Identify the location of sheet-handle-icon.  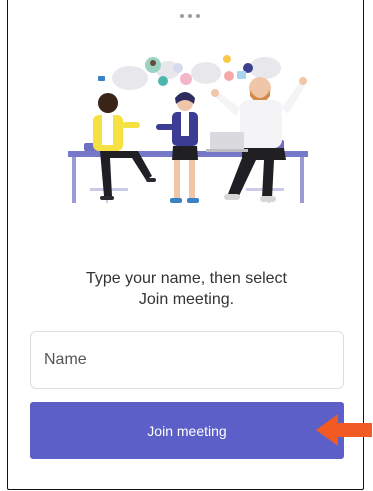
(190, 16).